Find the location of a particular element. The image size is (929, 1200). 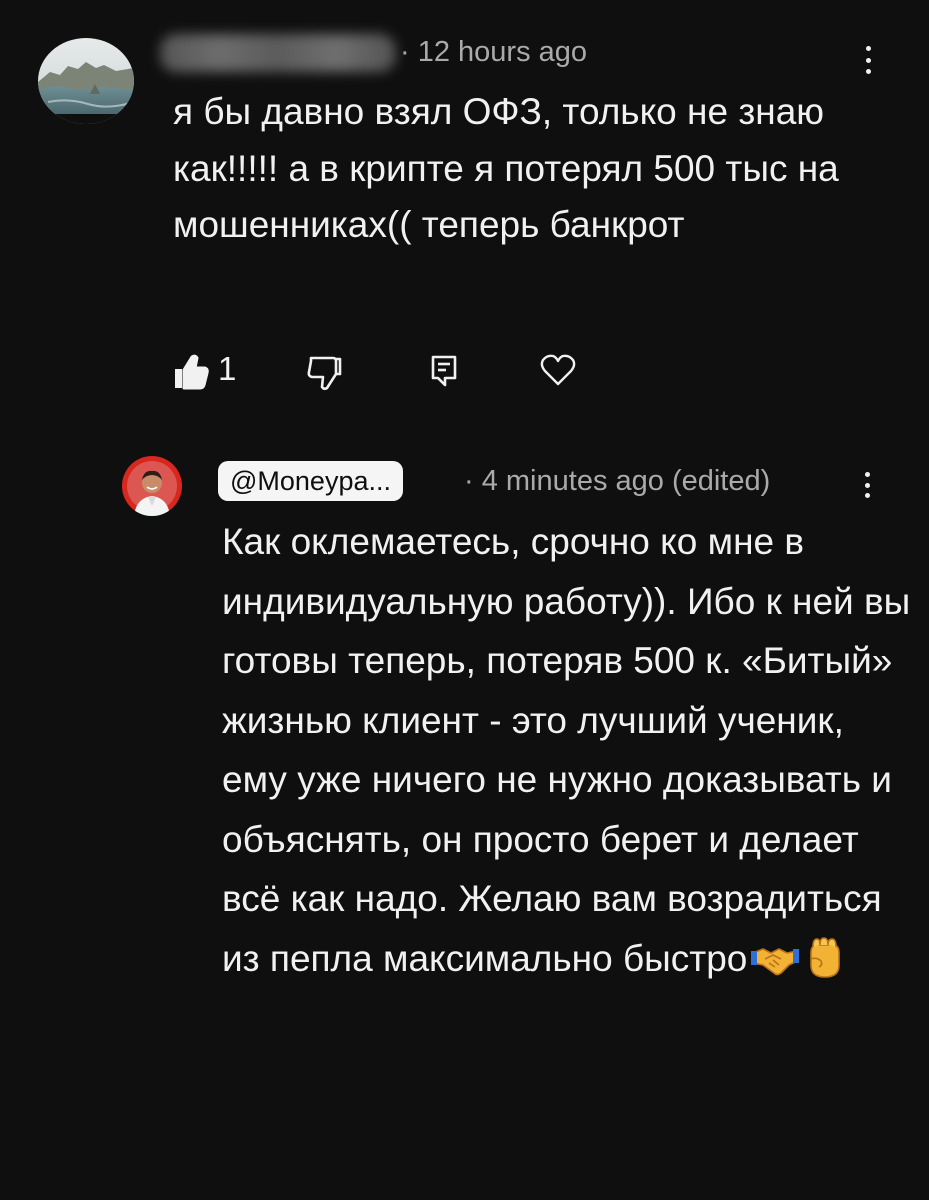

handshake-emoji is located at coordinates (775, 967).